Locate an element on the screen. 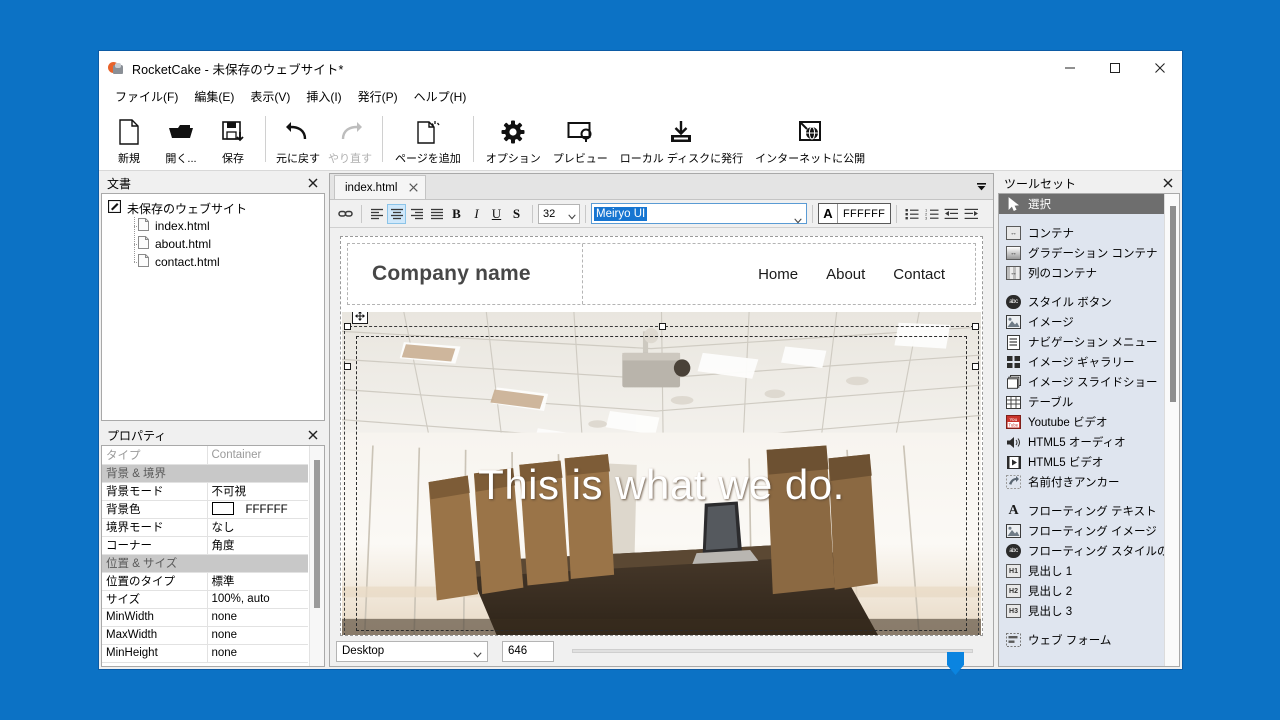  tool-item-heading2: H2 見出し 2 is located at coordinates (1081, 591).